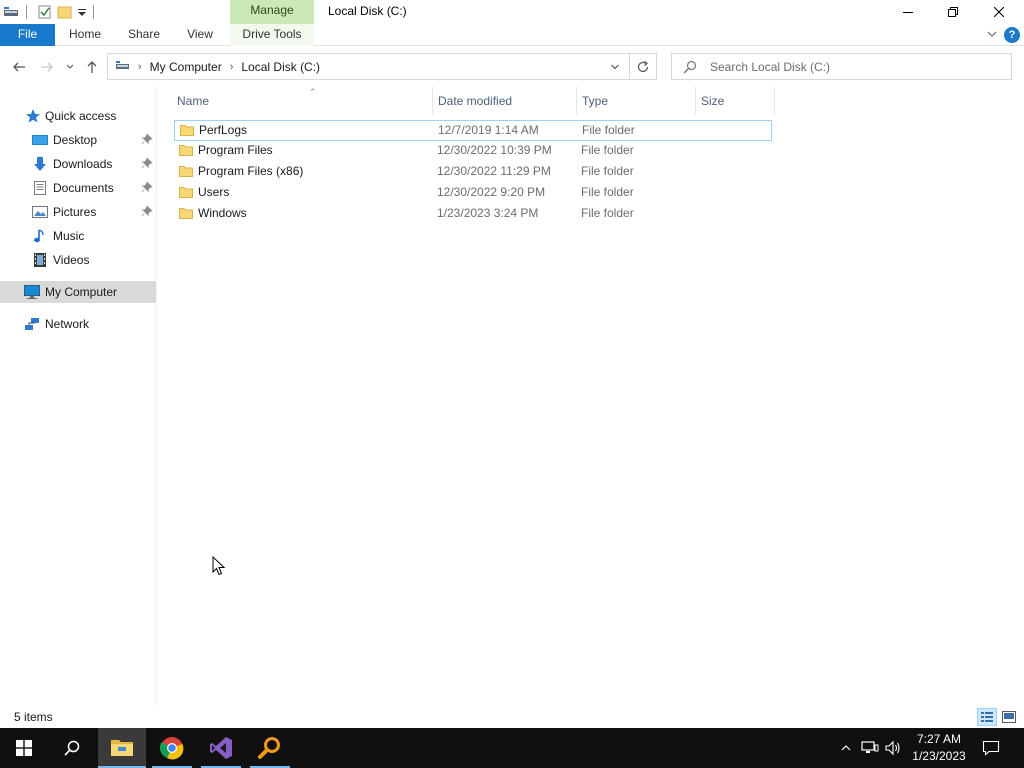 This screenshot has height=768, width=1024. I want to click on up-arrow-icon, so click(92, 67).